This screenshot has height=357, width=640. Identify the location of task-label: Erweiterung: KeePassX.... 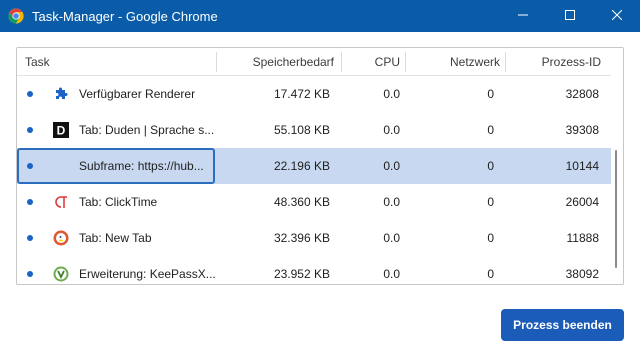
(147, 274).